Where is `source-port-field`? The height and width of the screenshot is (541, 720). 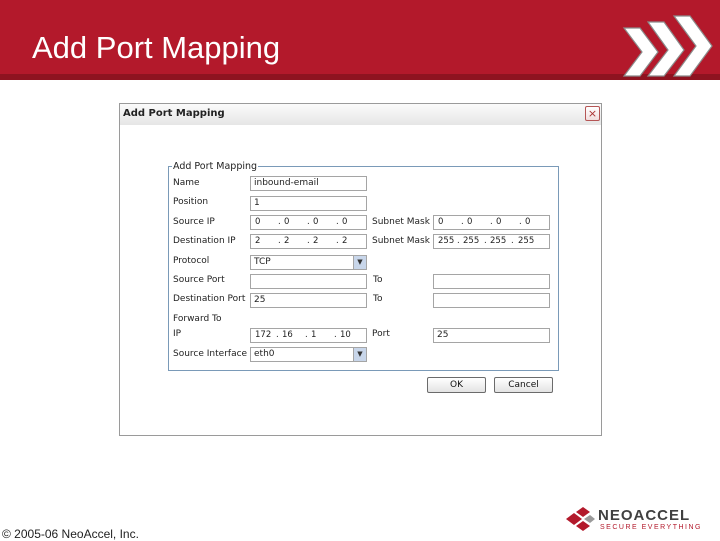 source-port-field is located at coordinates (308, 281).